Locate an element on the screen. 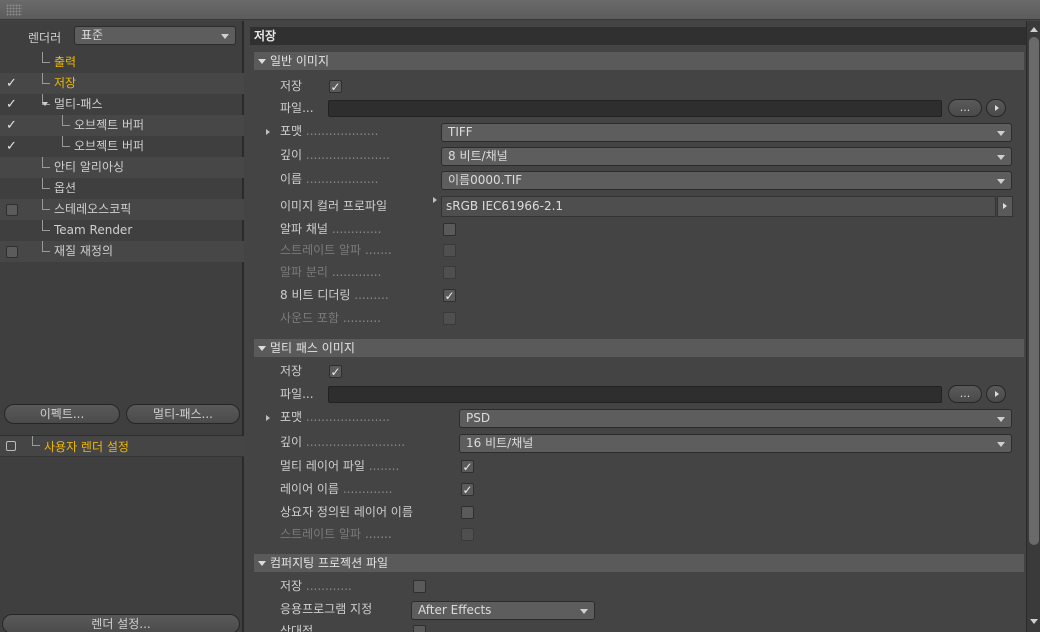 The width and height of the screenshot is (1040, 632). regular-profile-row: 이미지 컬러 프로파일 is located at coordinates (333, 206).